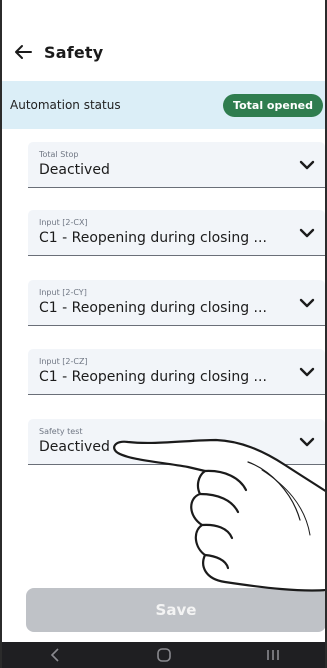  I want to click on back-nav-icon, so click(55, 655).